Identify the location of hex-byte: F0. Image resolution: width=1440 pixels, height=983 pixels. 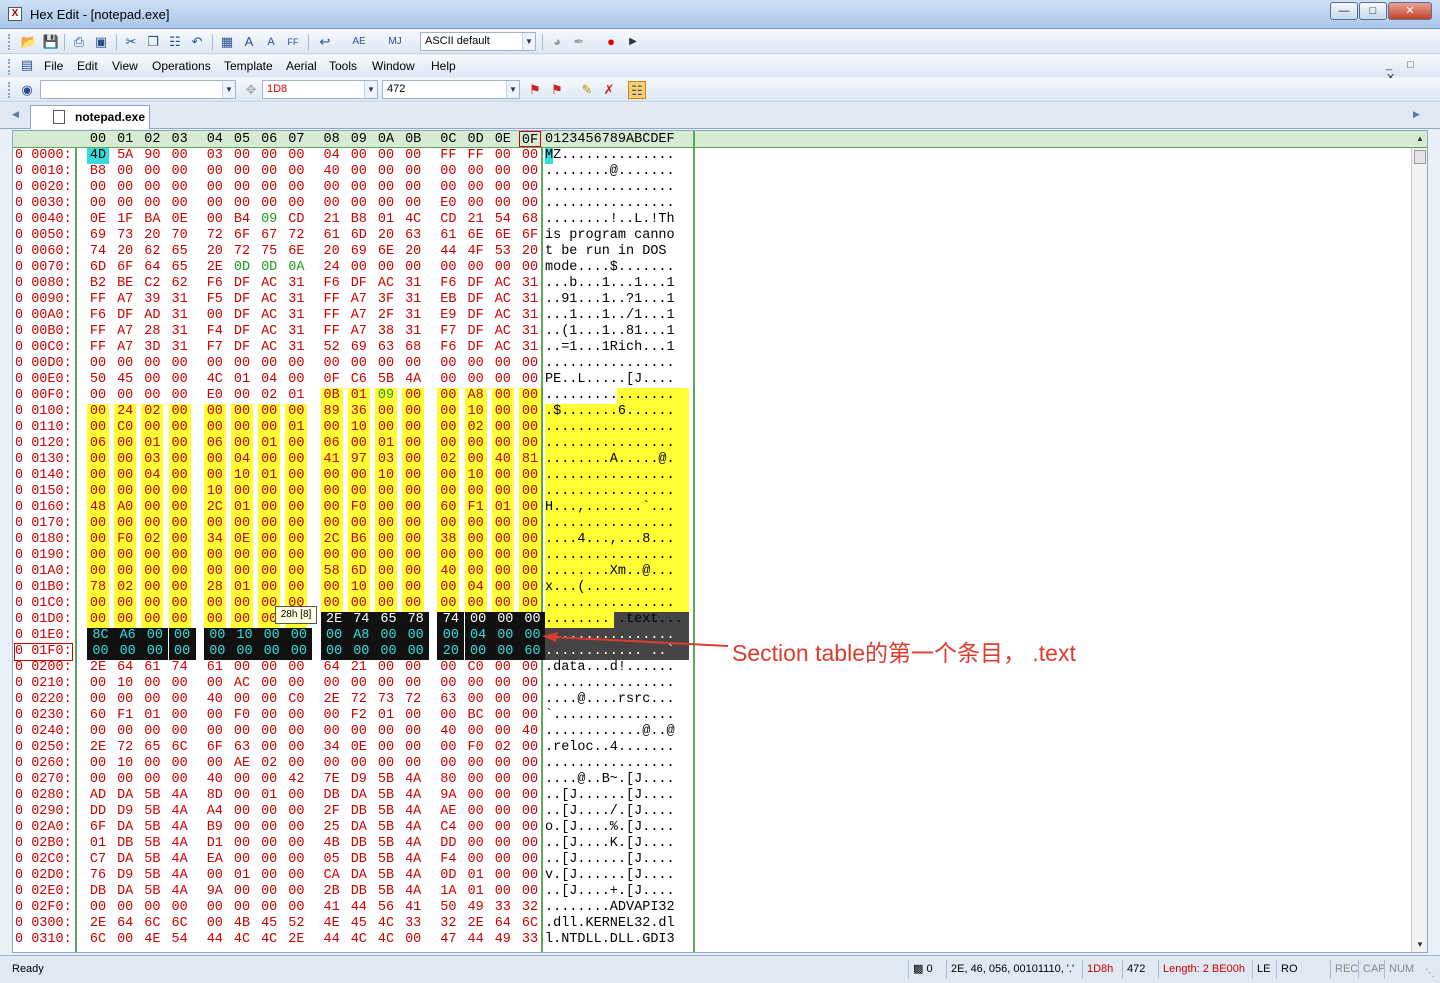
(476, 748).